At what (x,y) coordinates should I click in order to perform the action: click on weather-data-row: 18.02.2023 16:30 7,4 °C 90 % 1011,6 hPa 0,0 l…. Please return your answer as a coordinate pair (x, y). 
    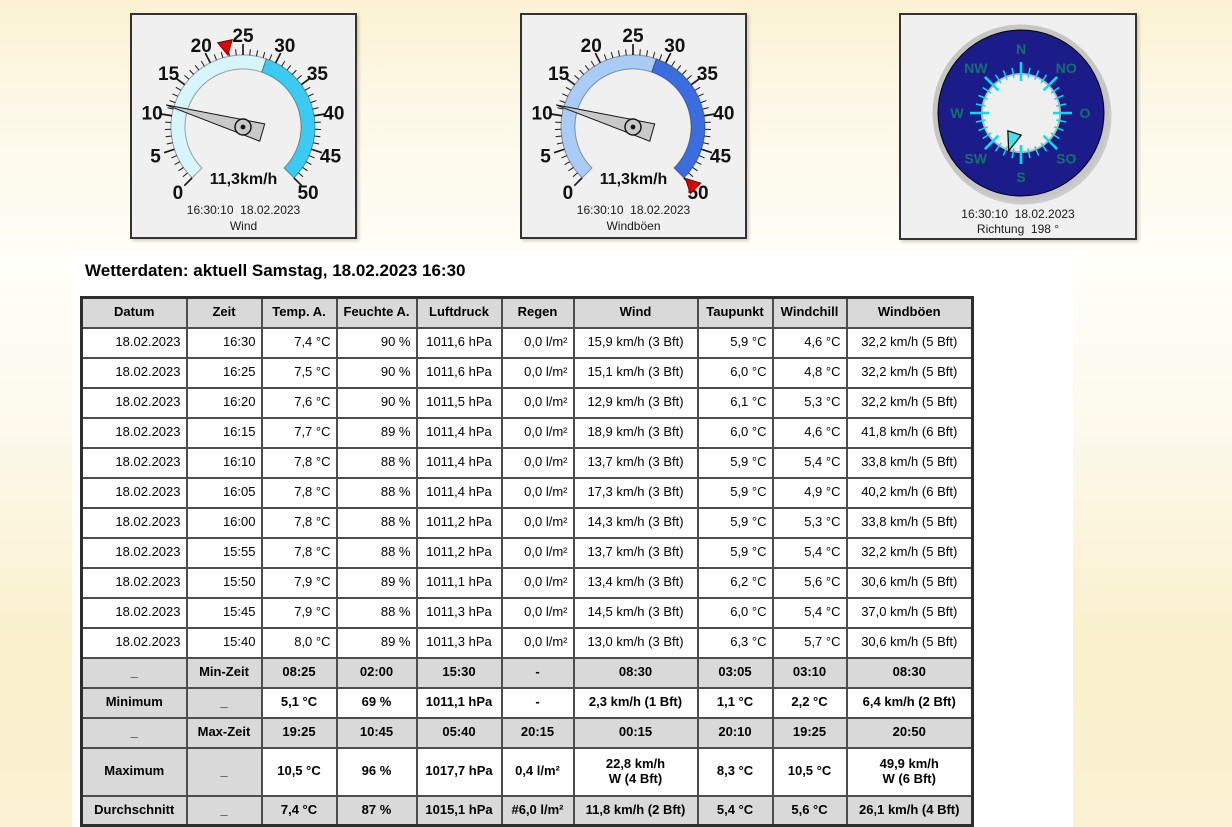
    Looking at the image, I should click on (527, 342).